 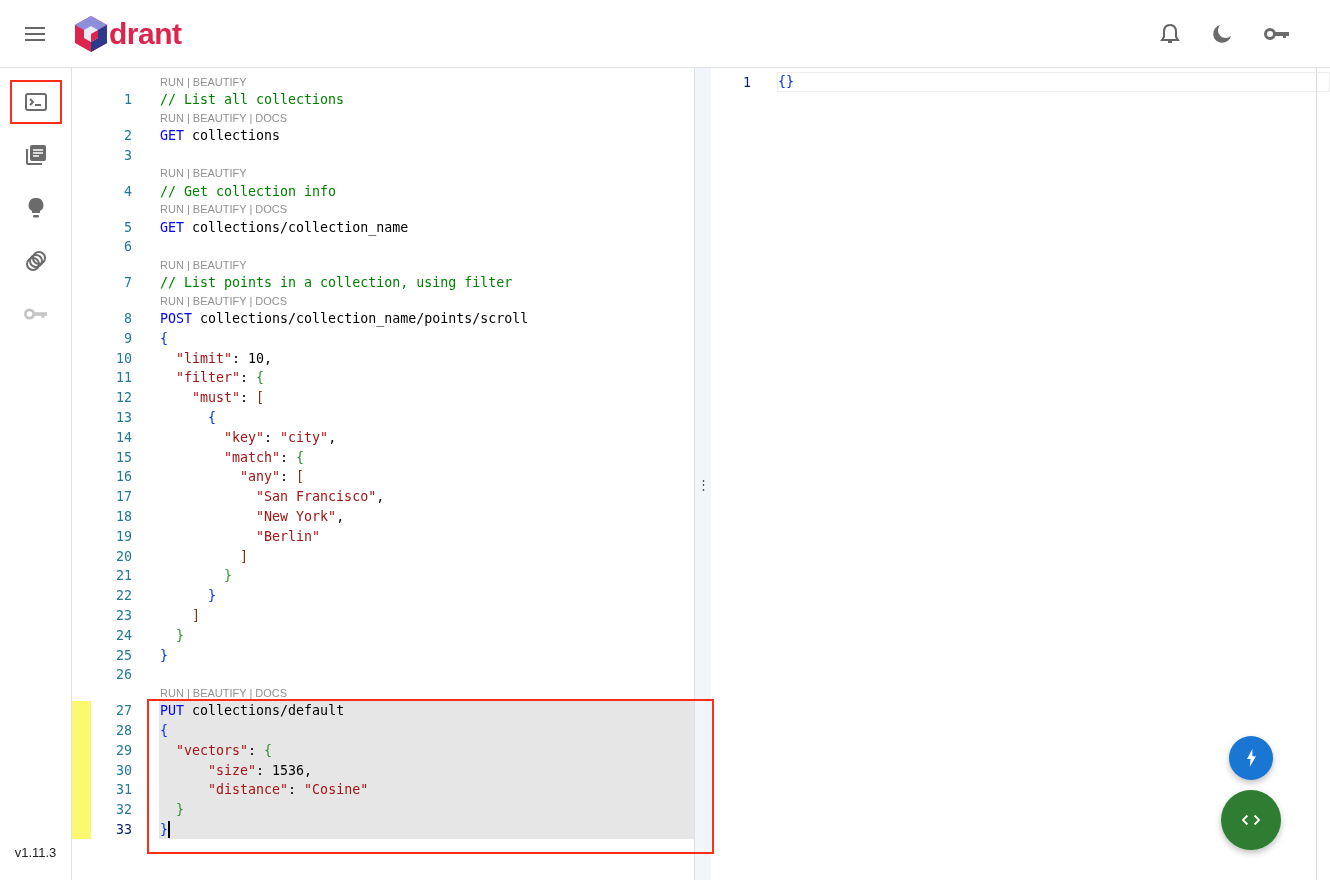 I want to click on json-string: "Cosine", so click(x=336, y=790).